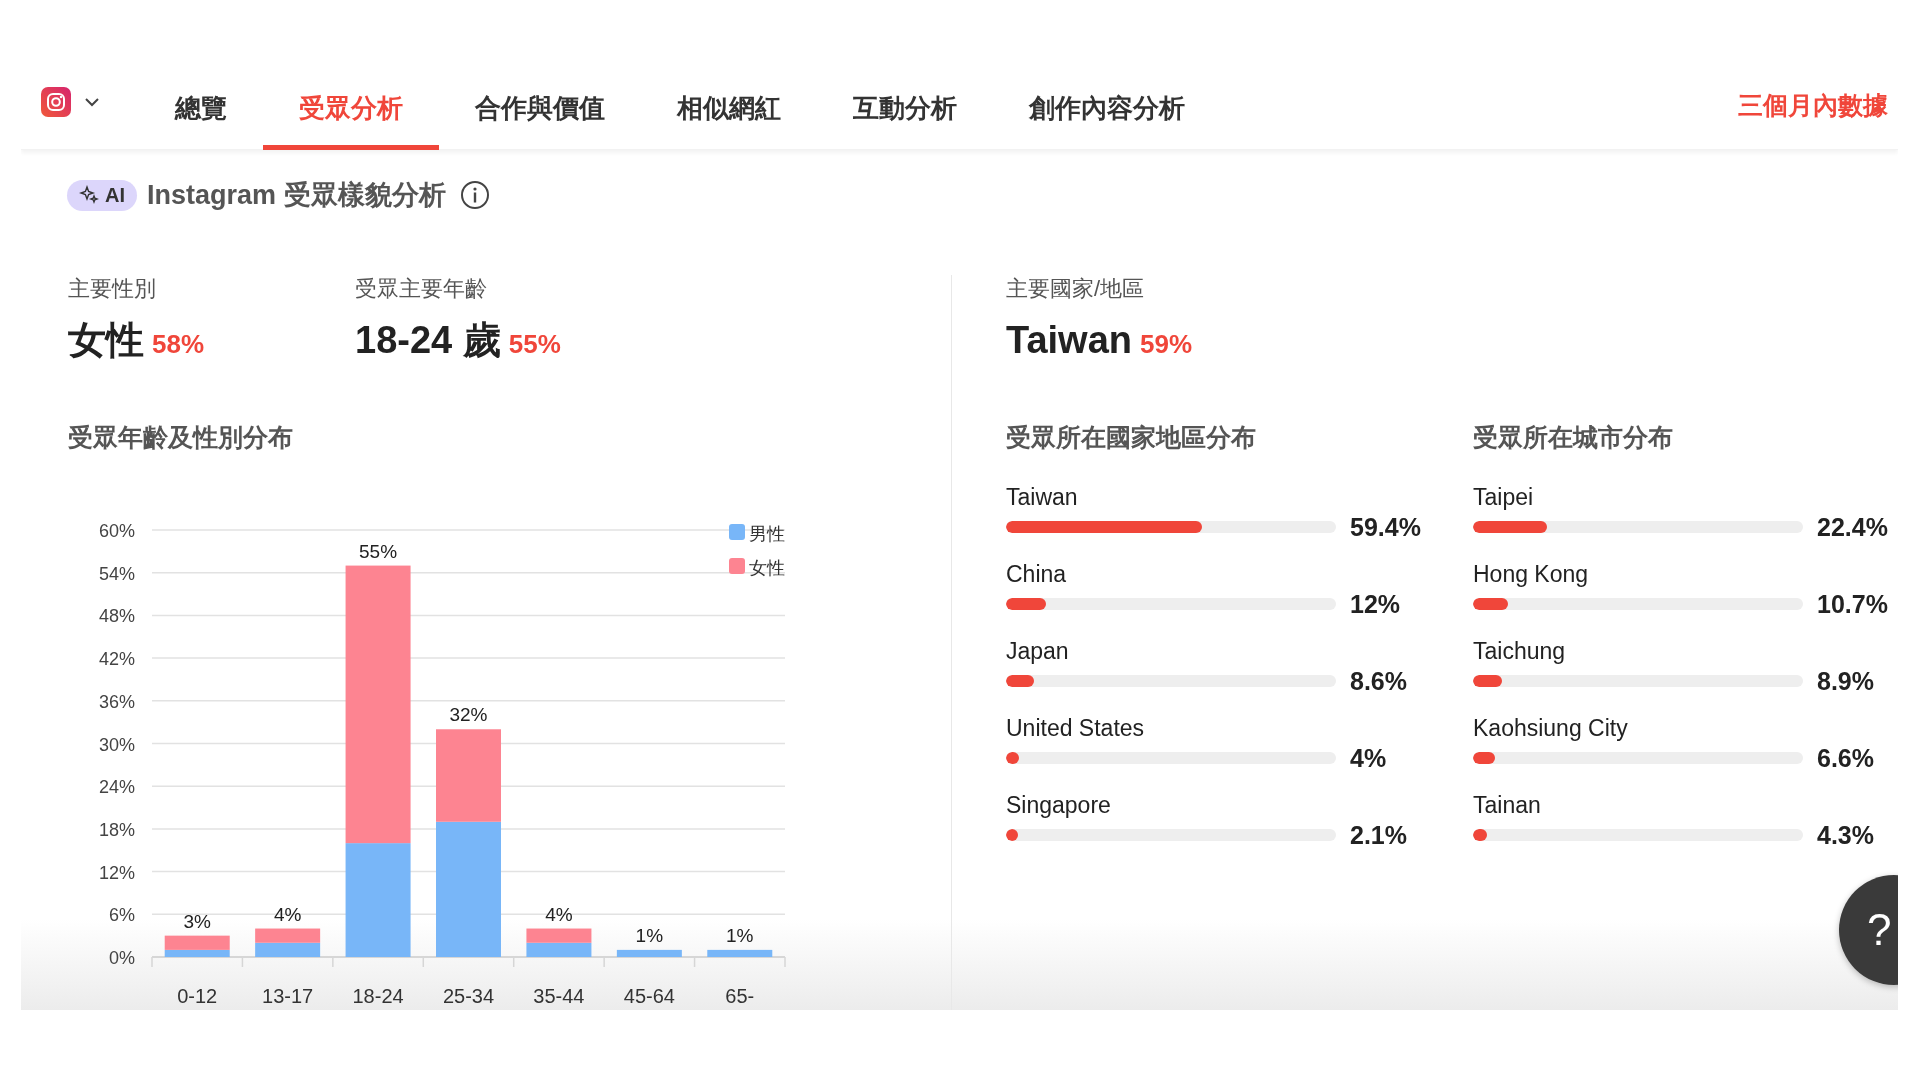  What do you see at coordinates (1507, 805) in the screenshot?
I see `location-name: Tainan` at bounding box center [1507, 805].